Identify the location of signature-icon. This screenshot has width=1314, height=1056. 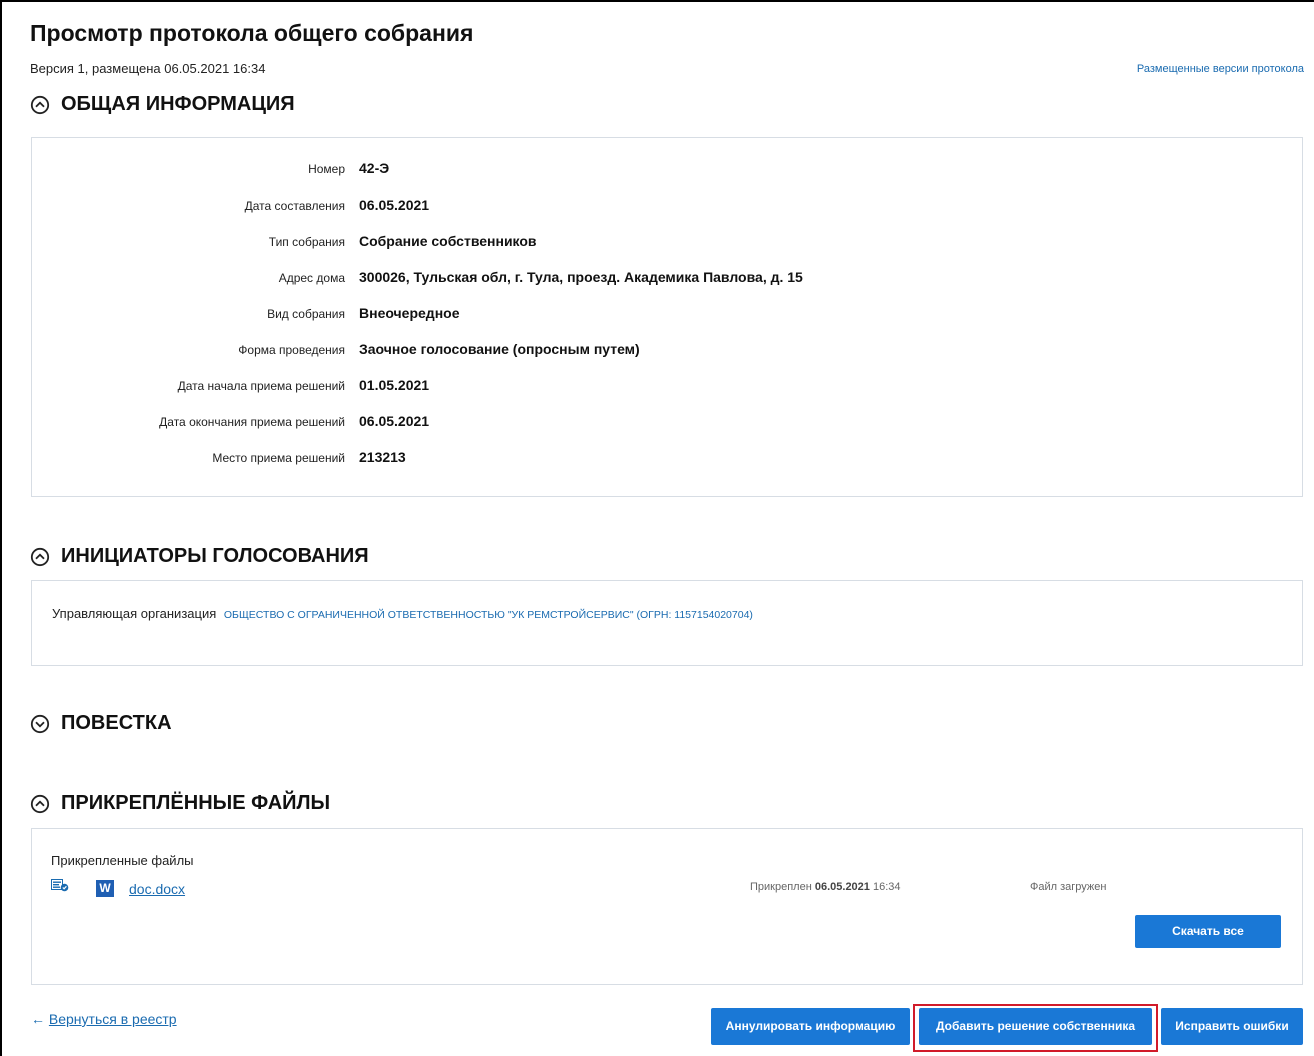
(60, 886).